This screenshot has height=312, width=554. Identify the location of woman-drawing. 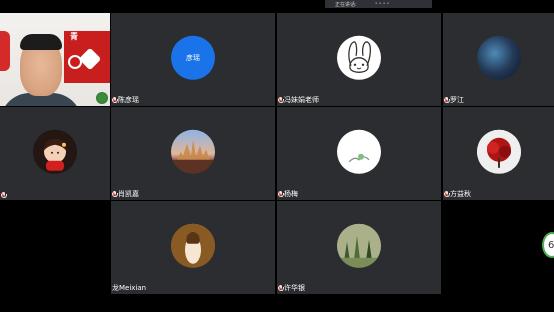
(193, 245).